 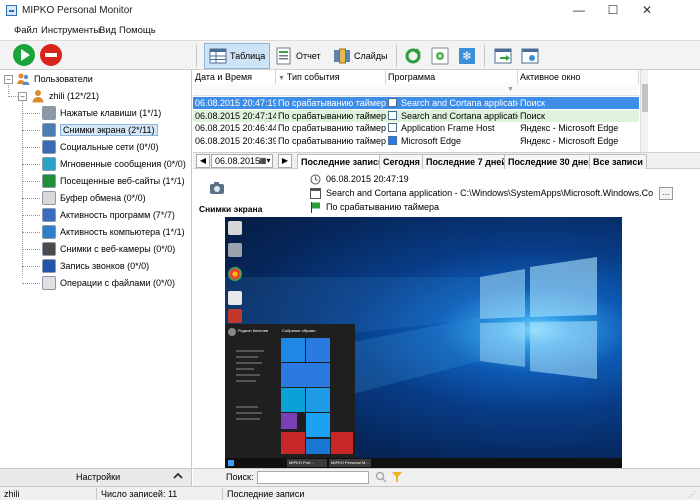 What do you see at coordinates (579, 10) in the screenshot?
I see `minimize-button: —` at bounding box center [579, 10].